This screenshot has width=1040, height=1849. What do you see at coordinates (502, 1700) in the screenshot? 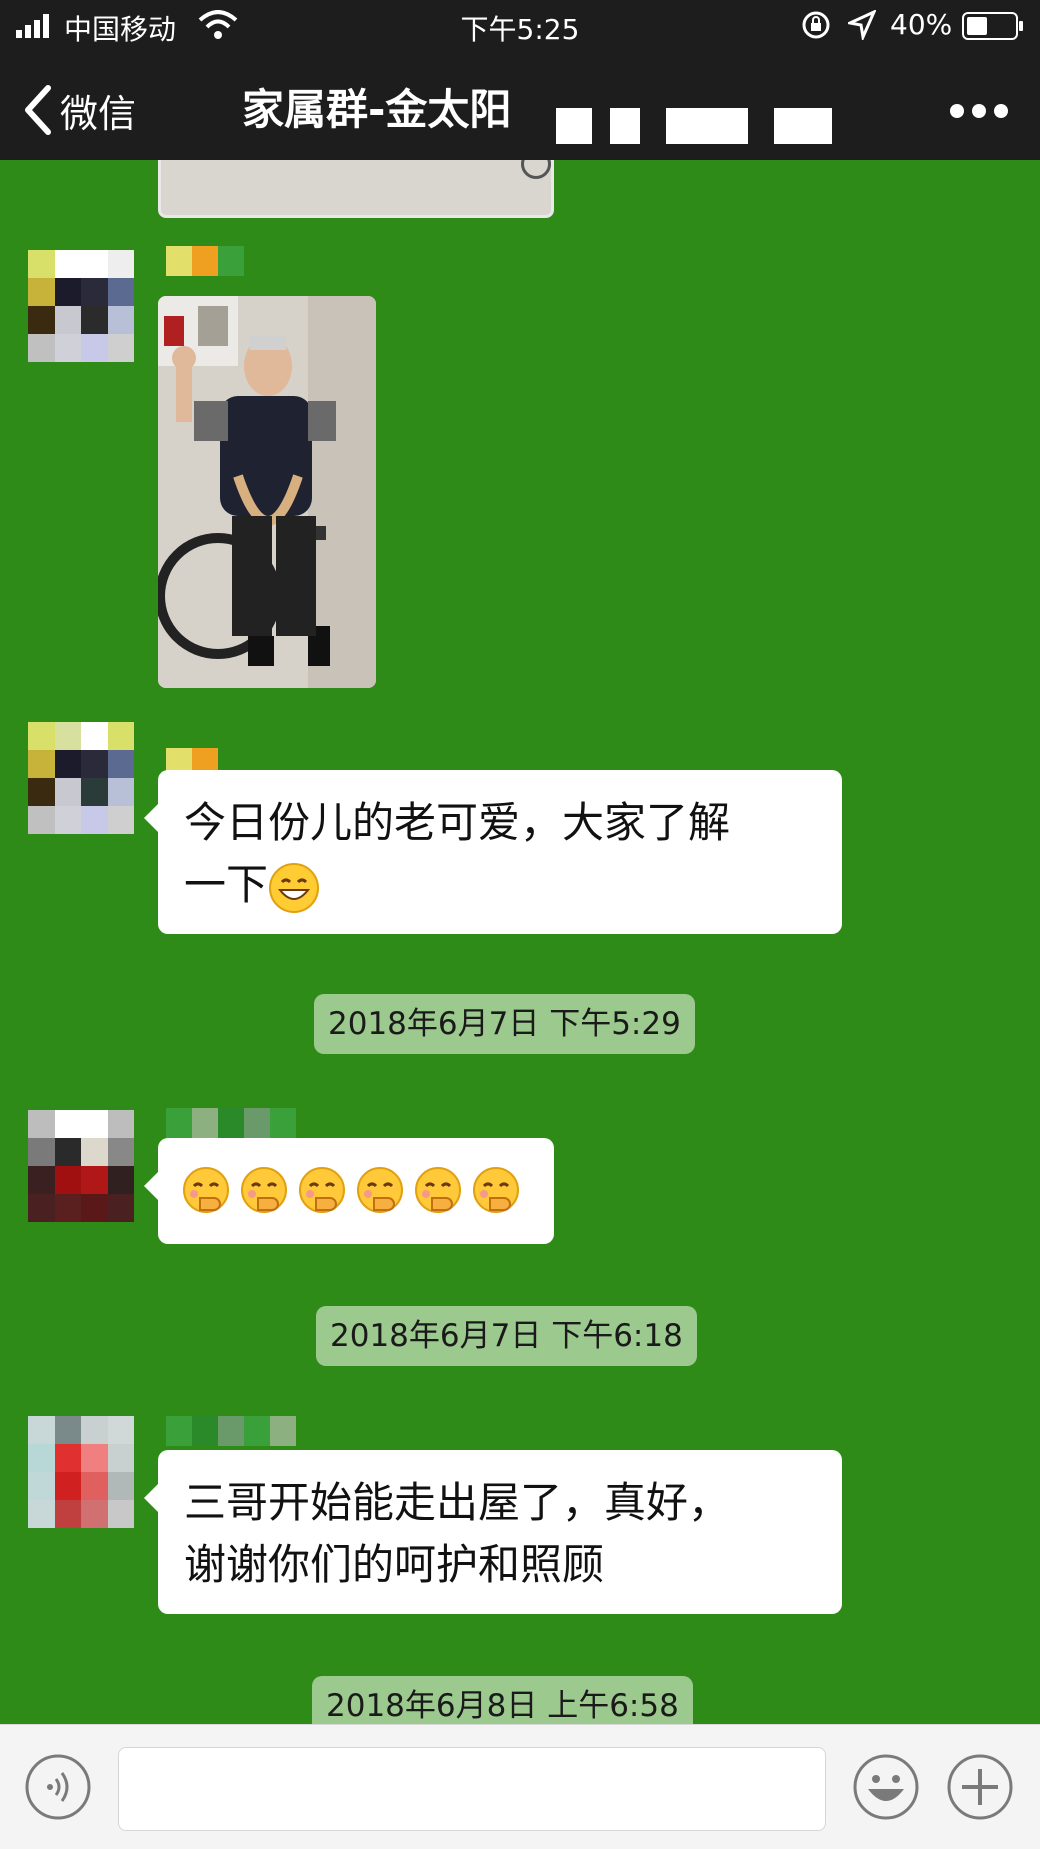
I see `timestamp: 2018年6月8日 上午6:58` at bounding box center [502, 1700].